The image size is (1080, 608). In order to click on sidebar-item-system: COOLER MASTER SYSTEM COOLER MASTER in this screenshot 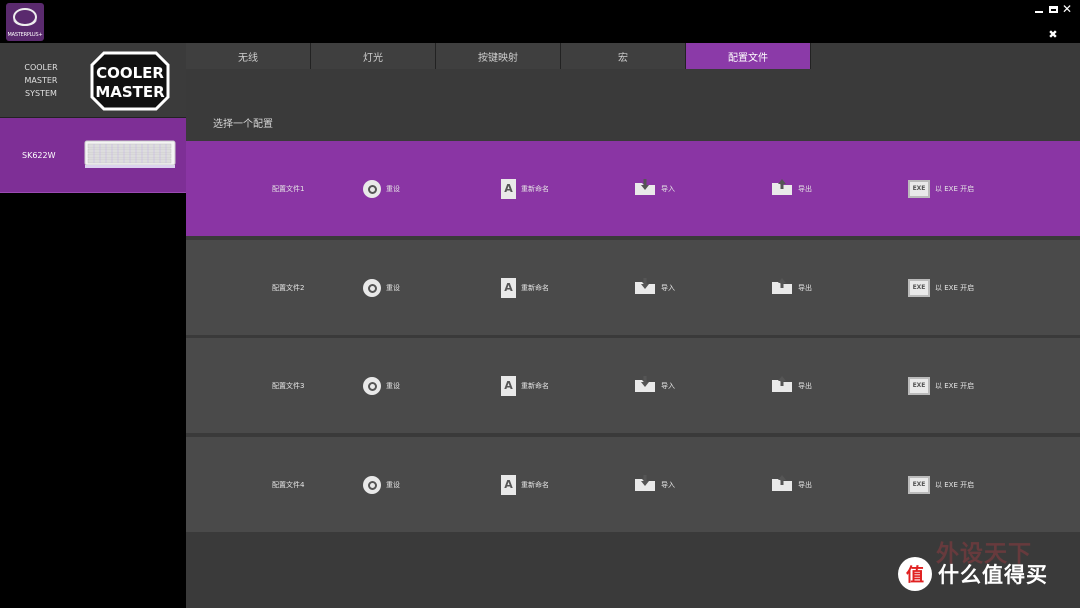, I will do `click(93, 80)`.